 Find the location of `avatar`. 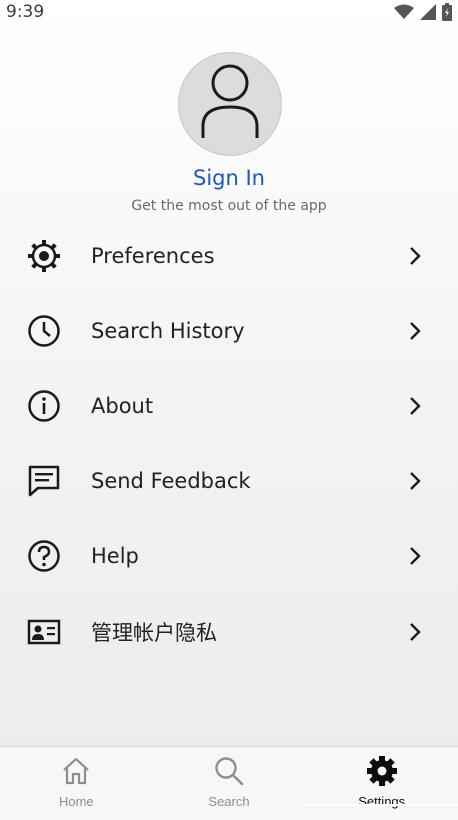

avatar is located at coordinates (230, 104).